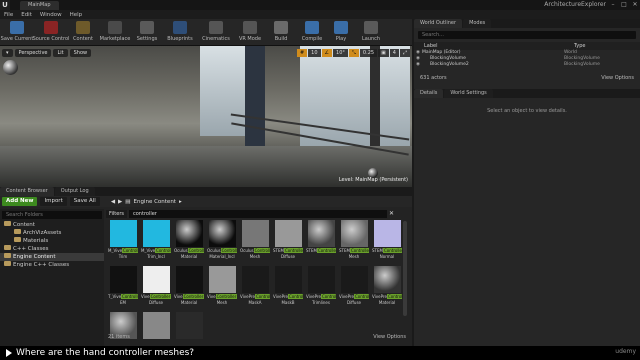 This screenshot has height=360, width=640. Describe the element at coordinates (216, 39) in the screenshot. I see `toolbar-label: Cinematics` at that location.